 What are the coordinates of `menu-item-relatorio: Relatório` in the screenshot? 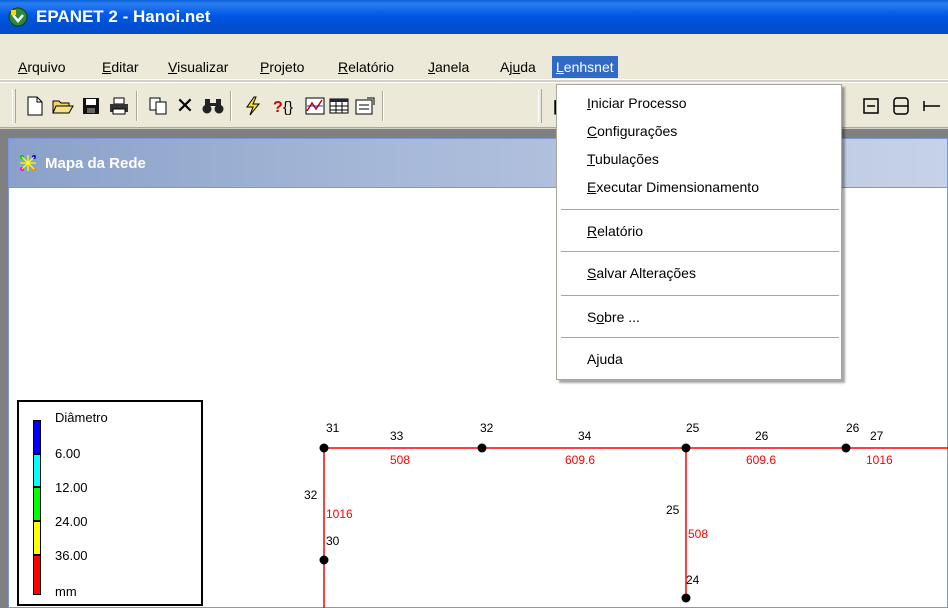 It's located at (615, 231).